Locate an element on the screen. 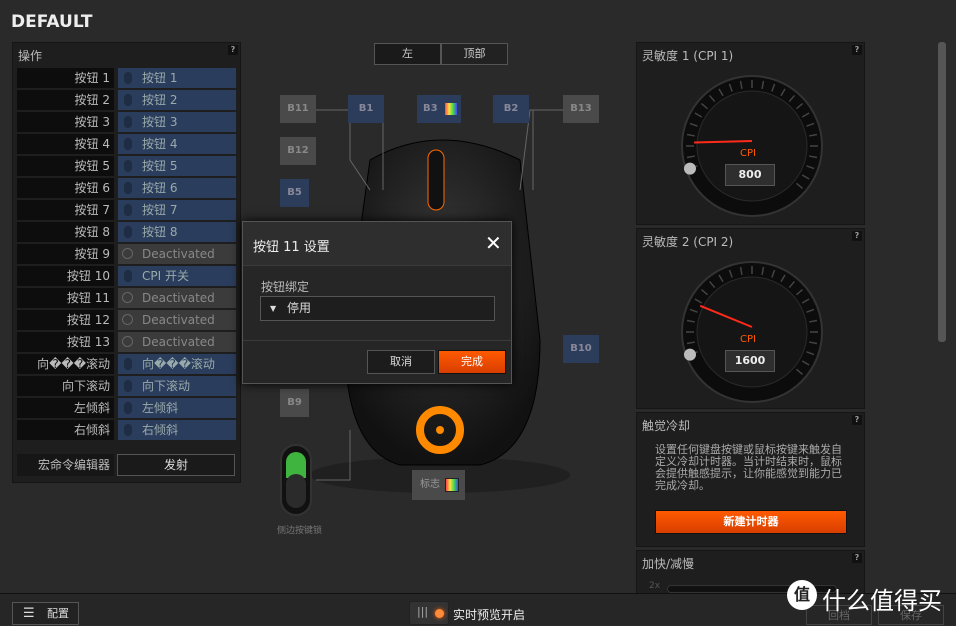 This screenshot has width=956, height=626. close-icon: ✕ is located at coordinates (493, 243).